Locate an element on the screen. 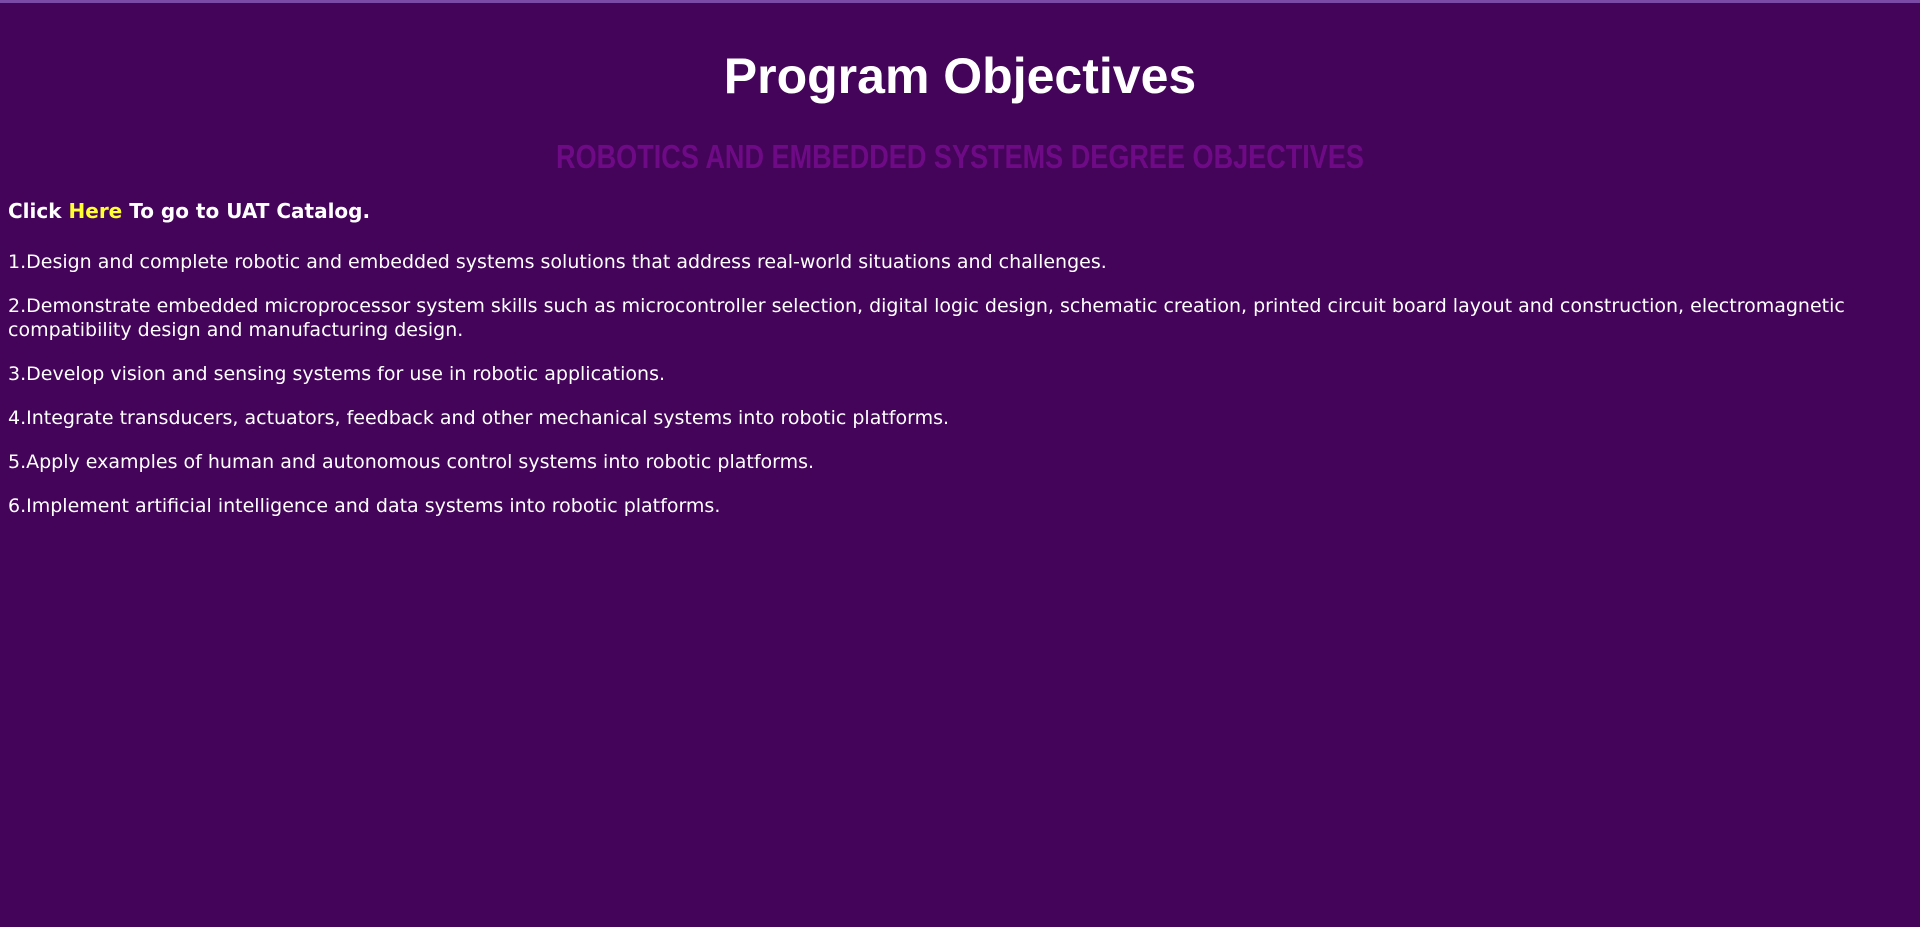  page-title: Program Objectives is located at coordinates (960, 76).